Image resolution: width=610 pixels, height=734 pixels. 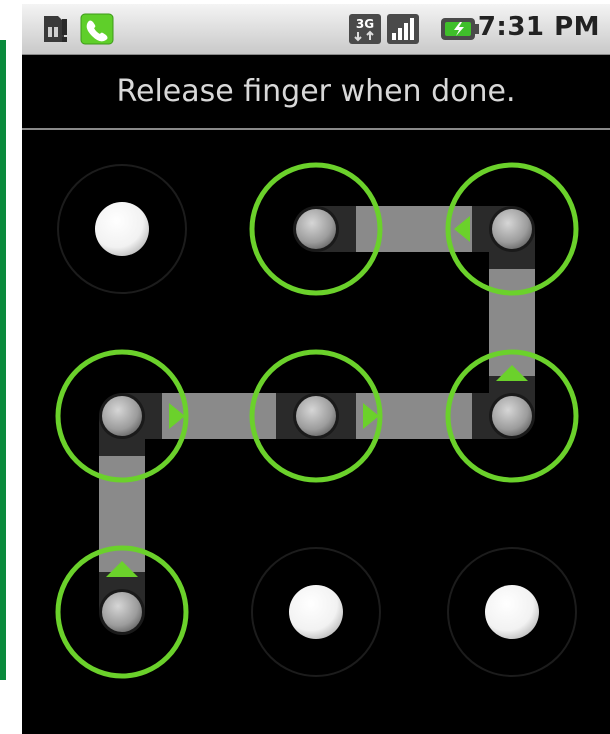 I want to click on left-accent-bar, so click(x=3, y=360).